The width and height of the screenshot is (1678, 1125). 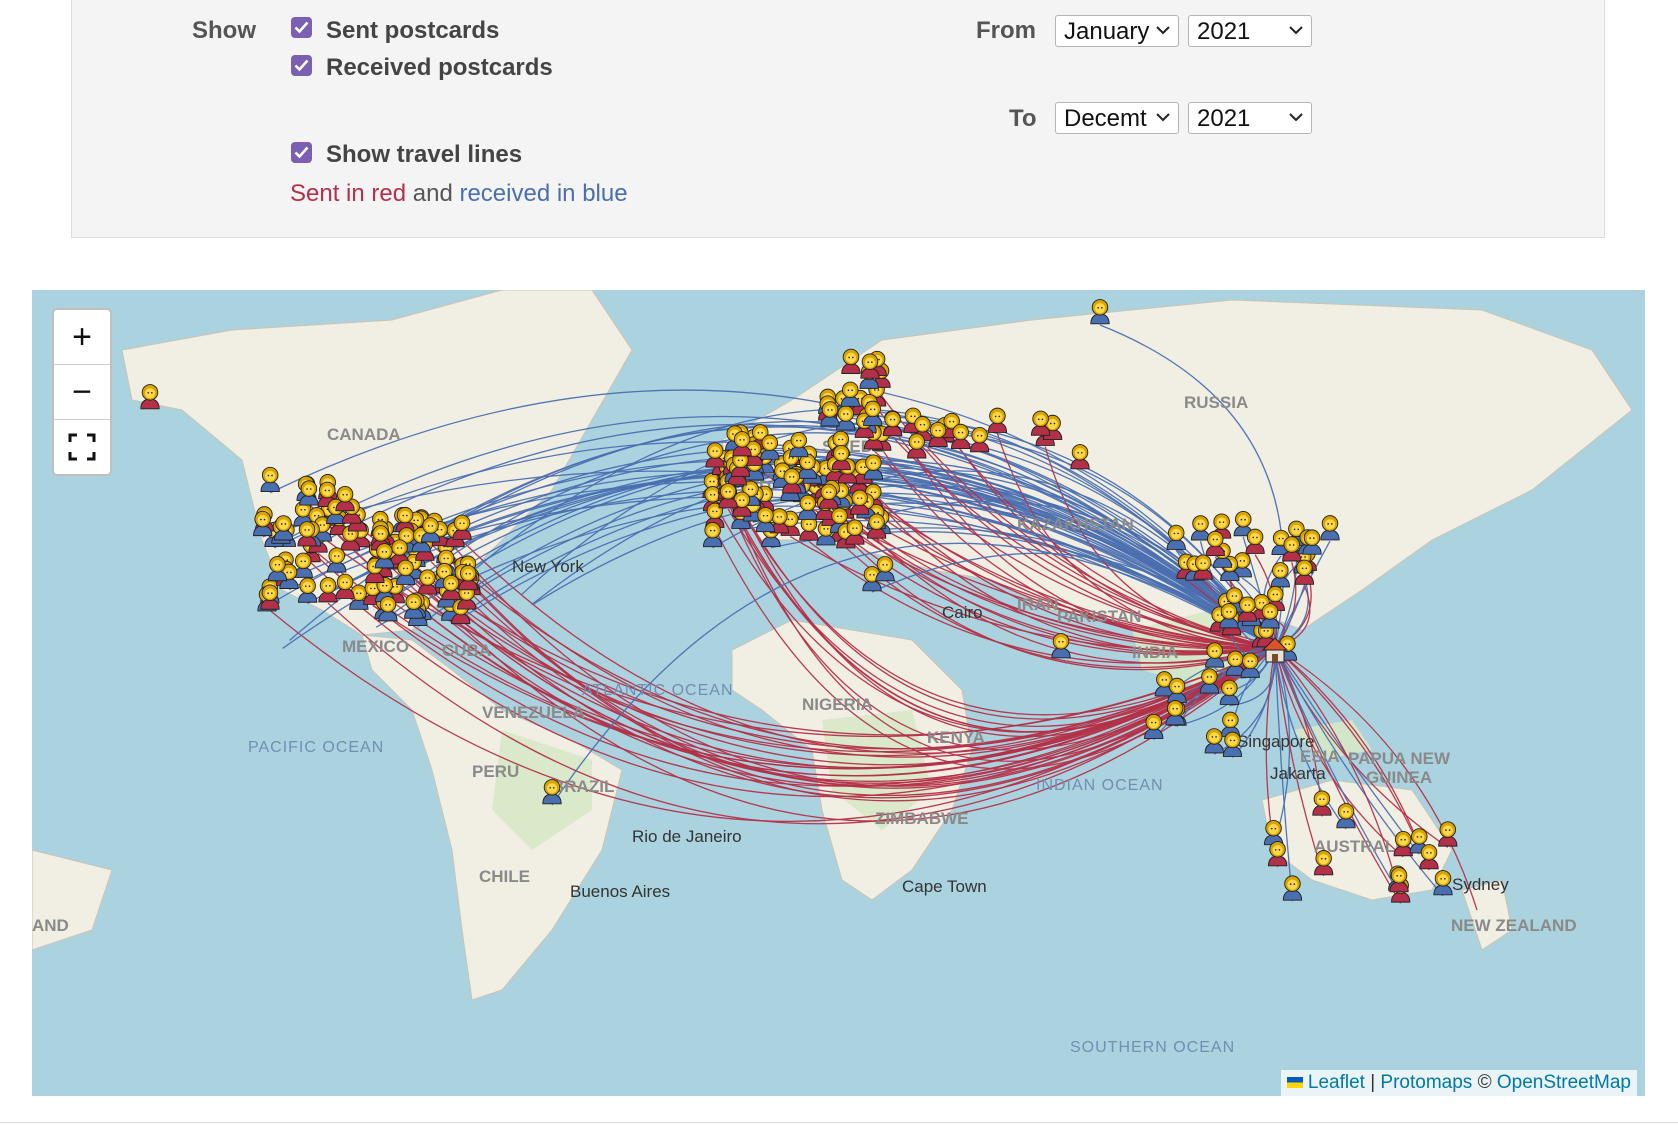 What do you see at coordinates (82, 447) in the screenshot?
I see `fullscreen-button` at bounding box center [82, 447].